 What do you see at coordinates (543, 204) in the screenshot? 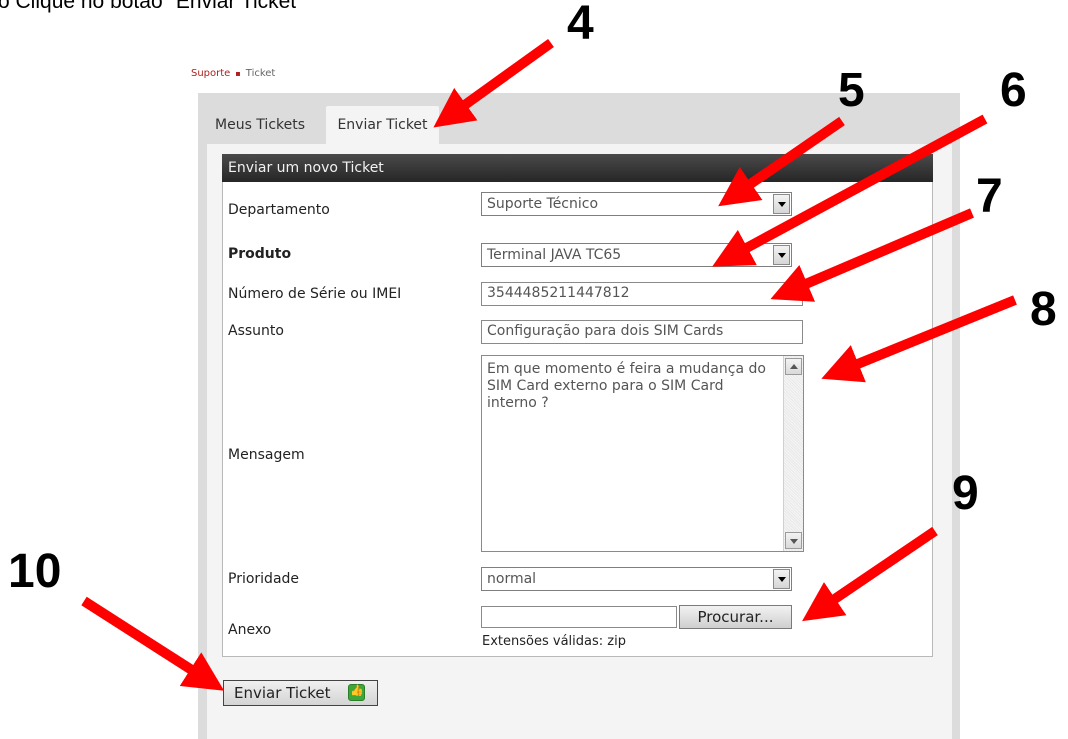
I see `department-value: Suporte Técnico` at bounding box center [543, 204].